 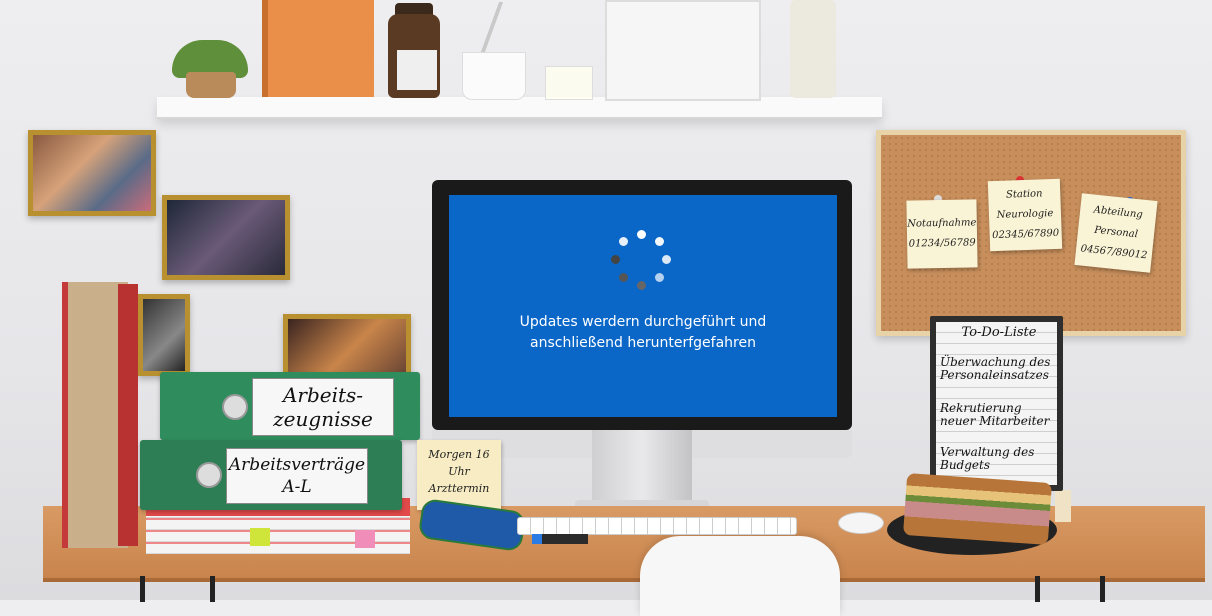 What do you see at coordinates (942, 234) in the screenshot?
I see `note-emergency: Notaufnahme 01234/56789` at bounding box center [942, 234].